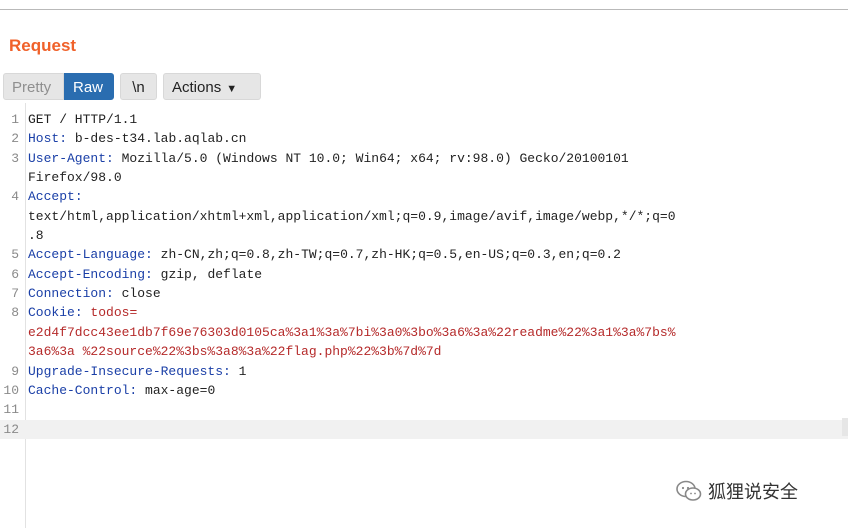  What do you see at coordinates (424, 177) in the screenshot?
I see `request-line: Firefox/98.0` at bounding box center [424, 177].